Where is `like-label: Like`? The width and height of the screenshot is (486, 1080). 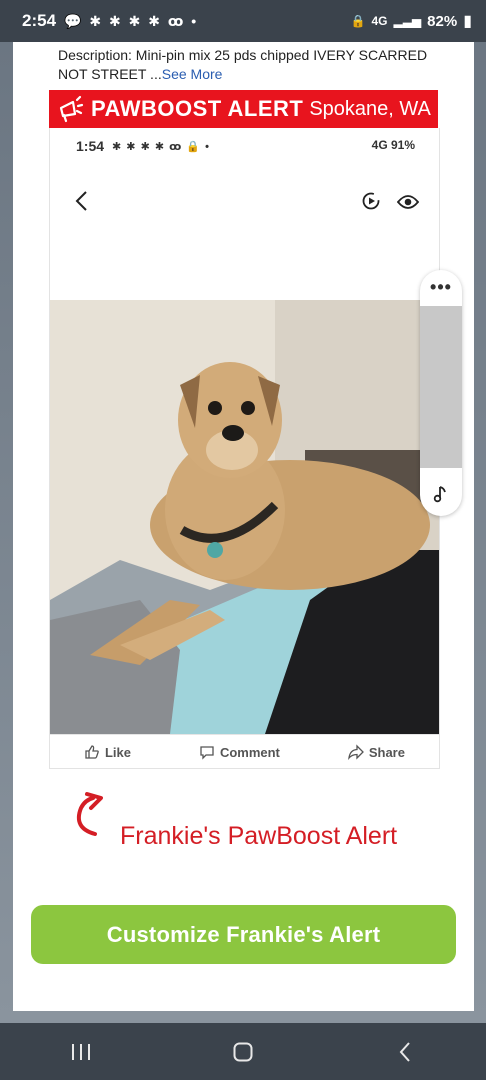
like-label: Like is located at coordinates (117, 752).